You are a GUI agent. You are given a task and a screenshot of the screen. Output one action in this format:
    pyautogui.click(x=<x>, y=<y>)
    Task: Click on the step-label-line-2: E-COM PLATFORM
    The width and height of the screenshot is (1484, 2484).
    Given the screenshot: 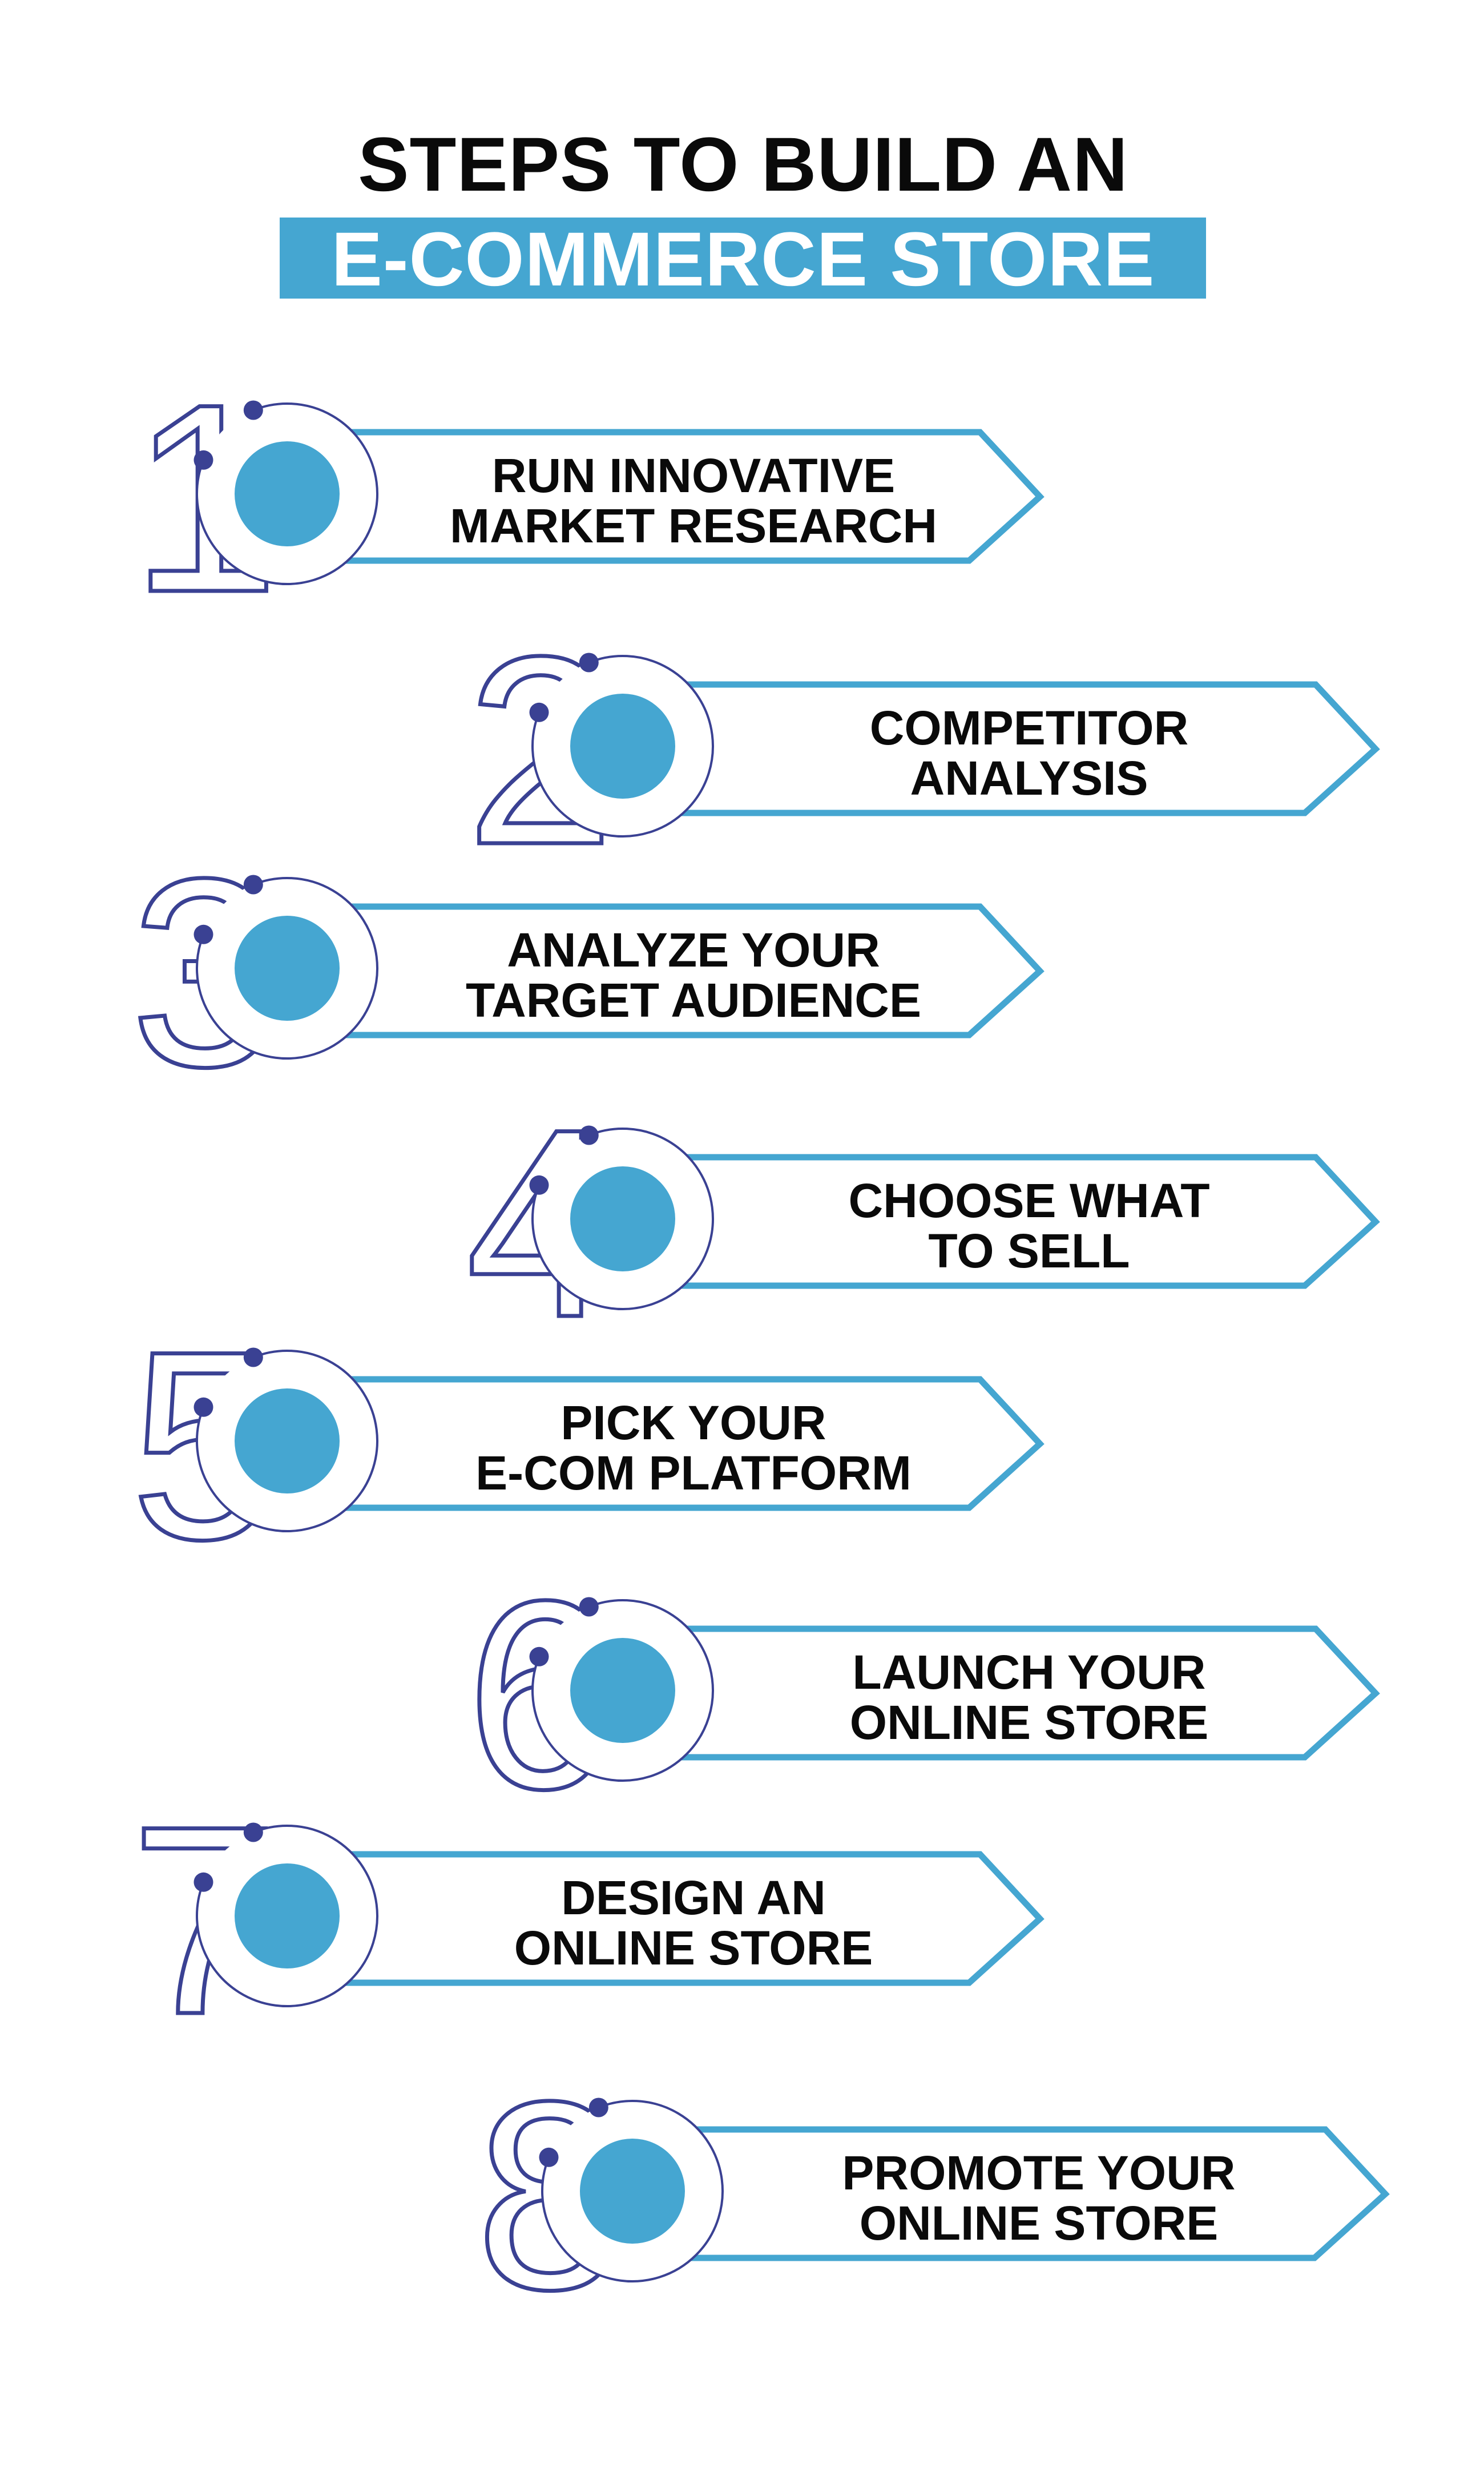 What is the action you would take?
    pyautogui.click(x=693, y=1473)
    